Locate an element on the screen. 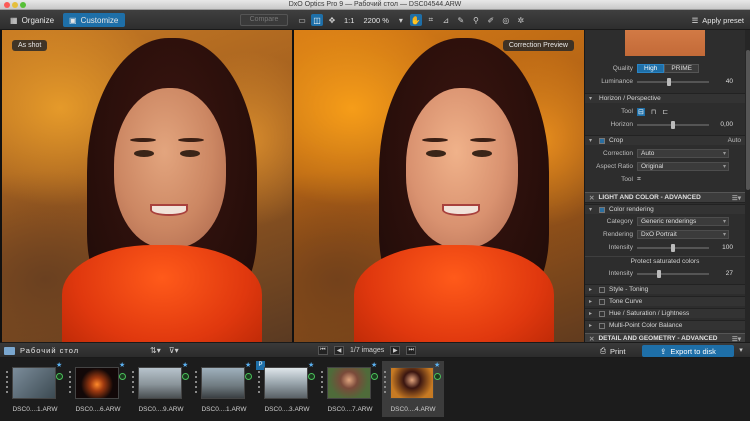  prev-image-button: ◀ is located at coordinates (339, 350).